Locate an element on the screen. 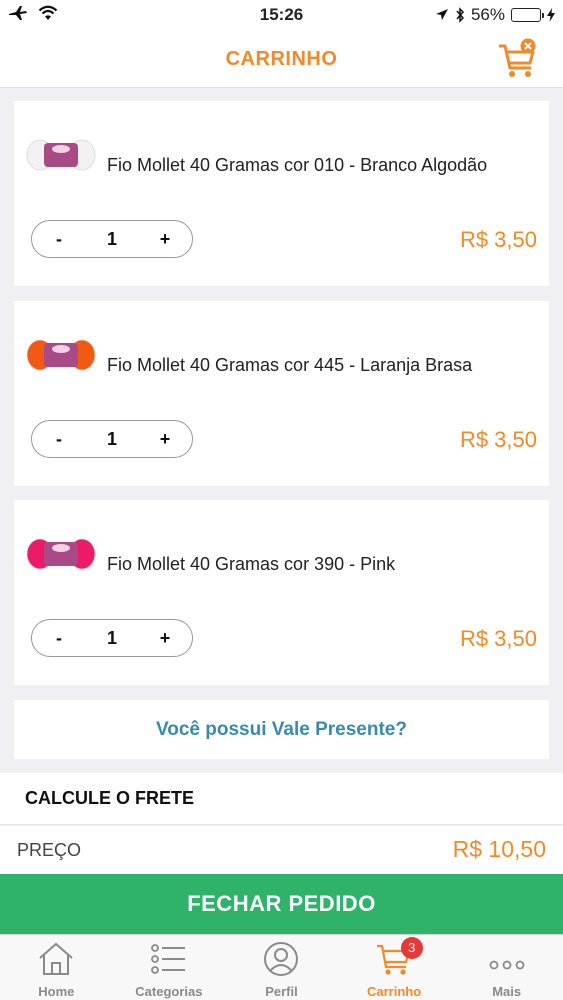 This screenshot has height=1000, width=563. price-summary: PREÇO R$ 10,50 is located at coordinates (281, 850).